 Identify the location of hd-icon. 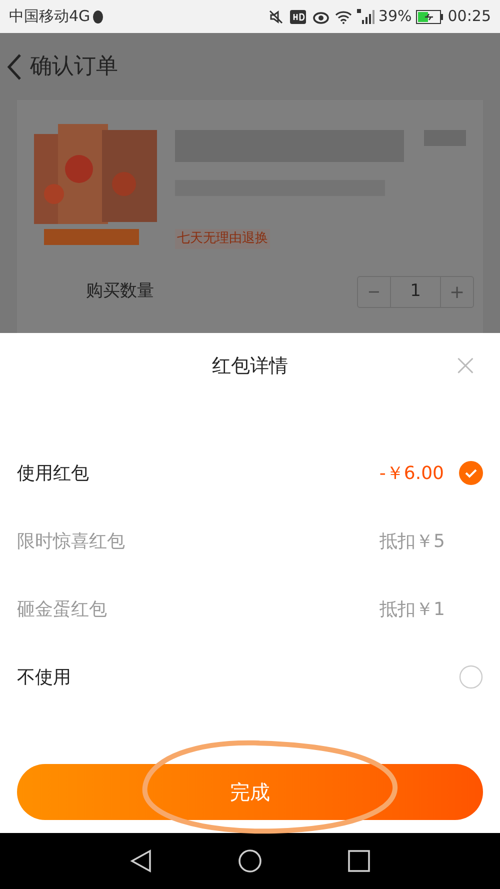
(298, 17).